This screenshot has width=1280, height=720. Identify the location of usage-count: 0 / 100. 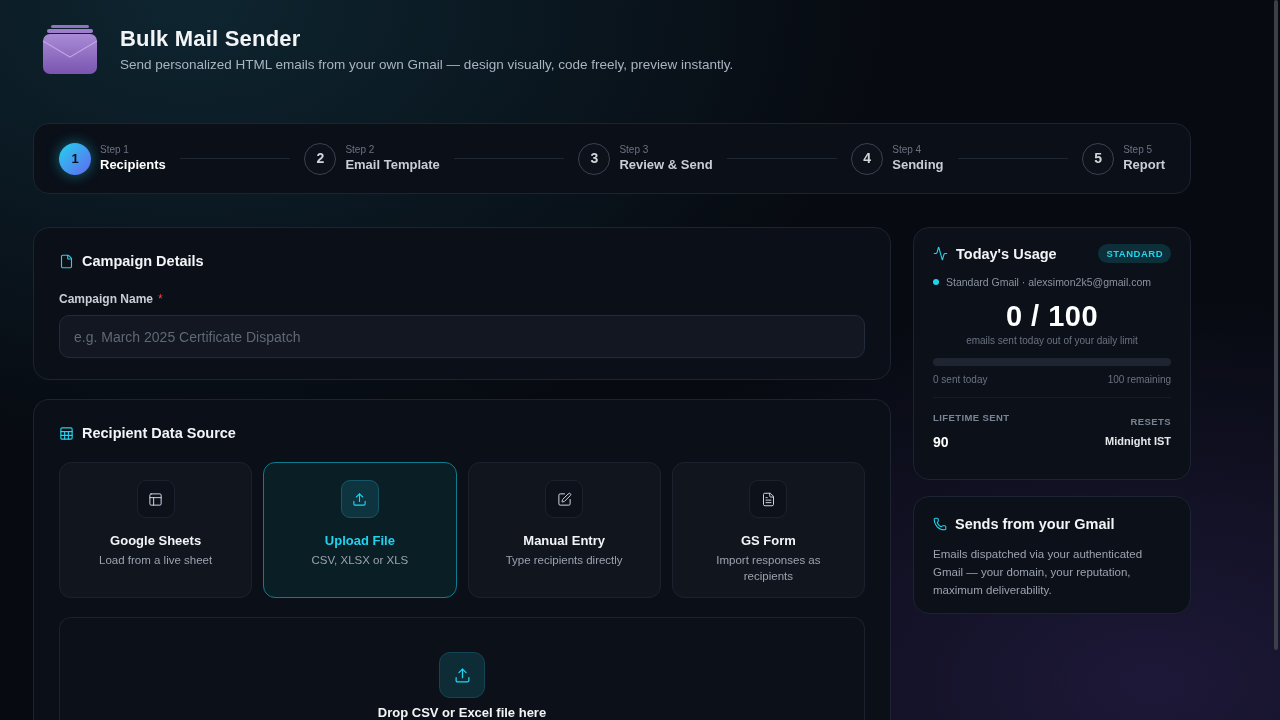
(1052, 316).